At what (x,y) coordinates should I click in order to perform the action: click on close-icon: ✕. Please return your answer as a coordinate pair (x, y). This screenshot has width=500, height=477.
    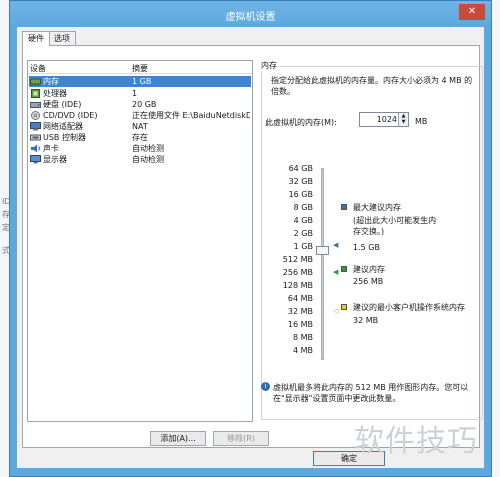
    Looking at the image, I should click on (472, 11).